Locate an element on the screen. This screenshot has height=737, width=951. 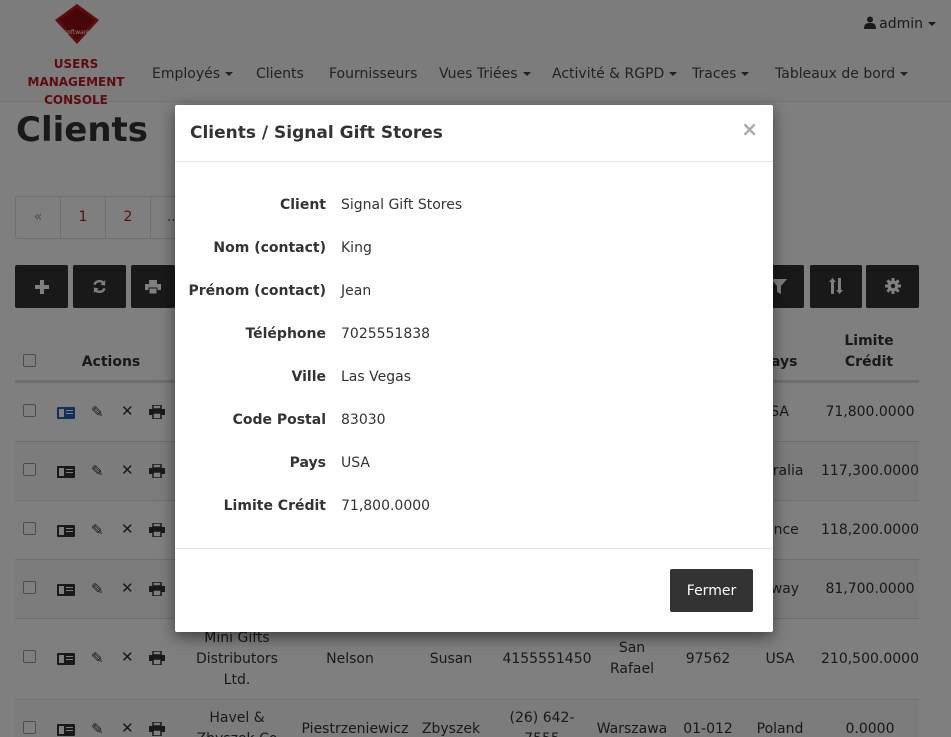
close-icon: × is located at coordinates (749, 129).